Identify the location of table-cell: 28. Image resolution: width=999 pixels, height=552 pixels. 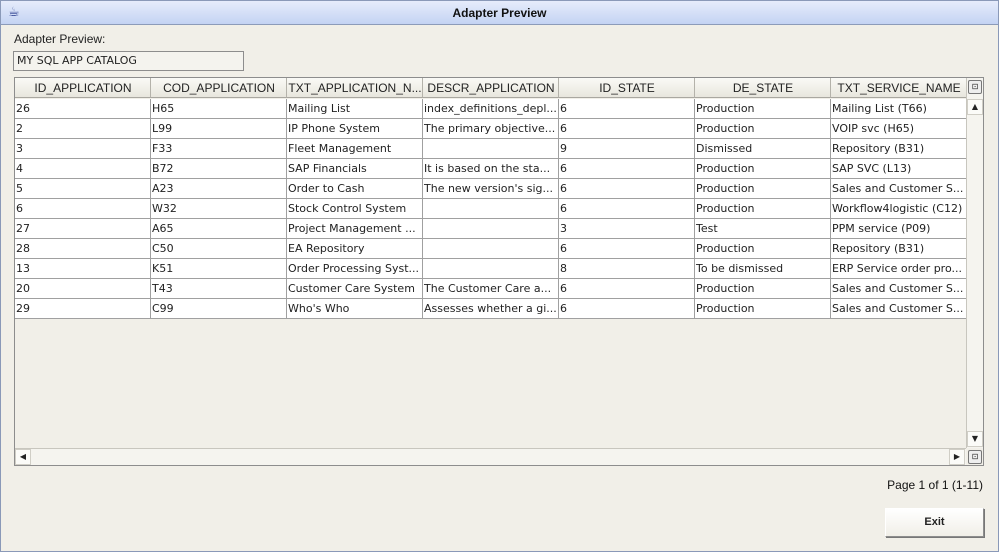
(83, 249).